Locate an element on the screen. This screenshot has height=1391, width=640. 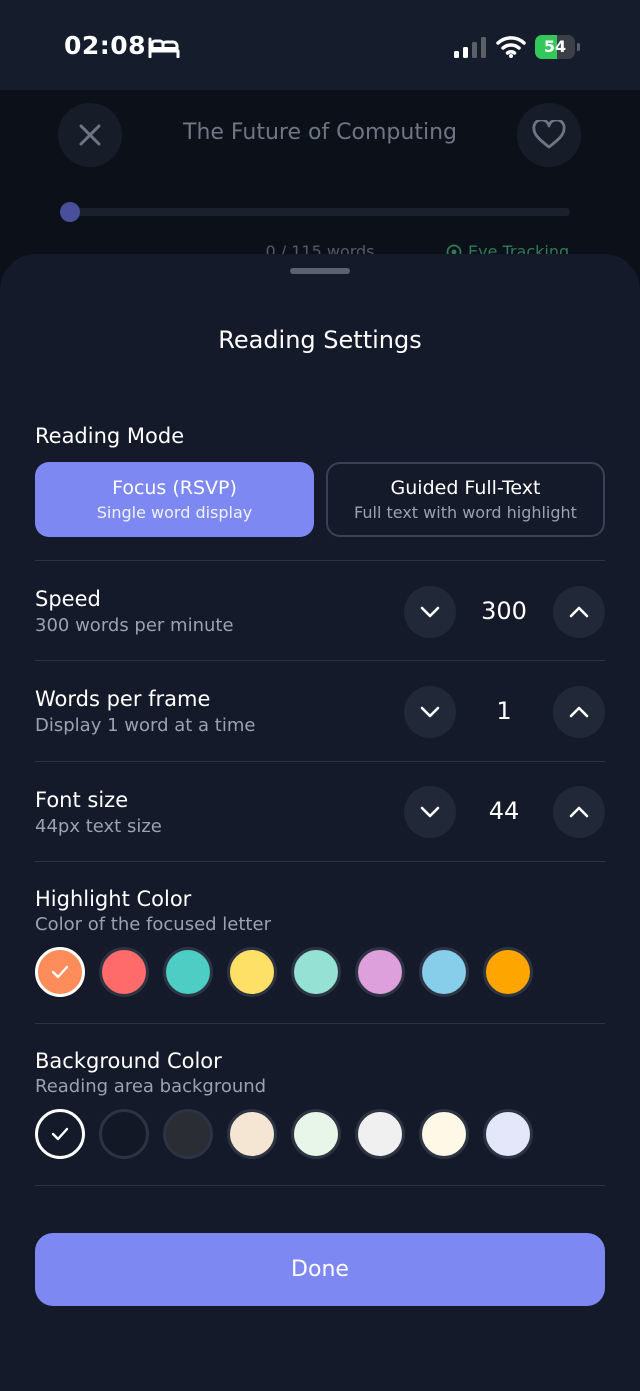
sheet-title: Reading Settings is located at coordinates (320, 340).